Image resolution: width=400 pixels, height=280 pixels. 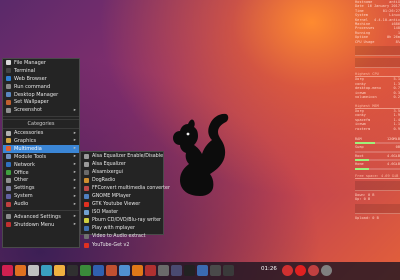 I want to click on menu-item-set-wallpaper: Set Wallpaper, so click(x=41, y=102).